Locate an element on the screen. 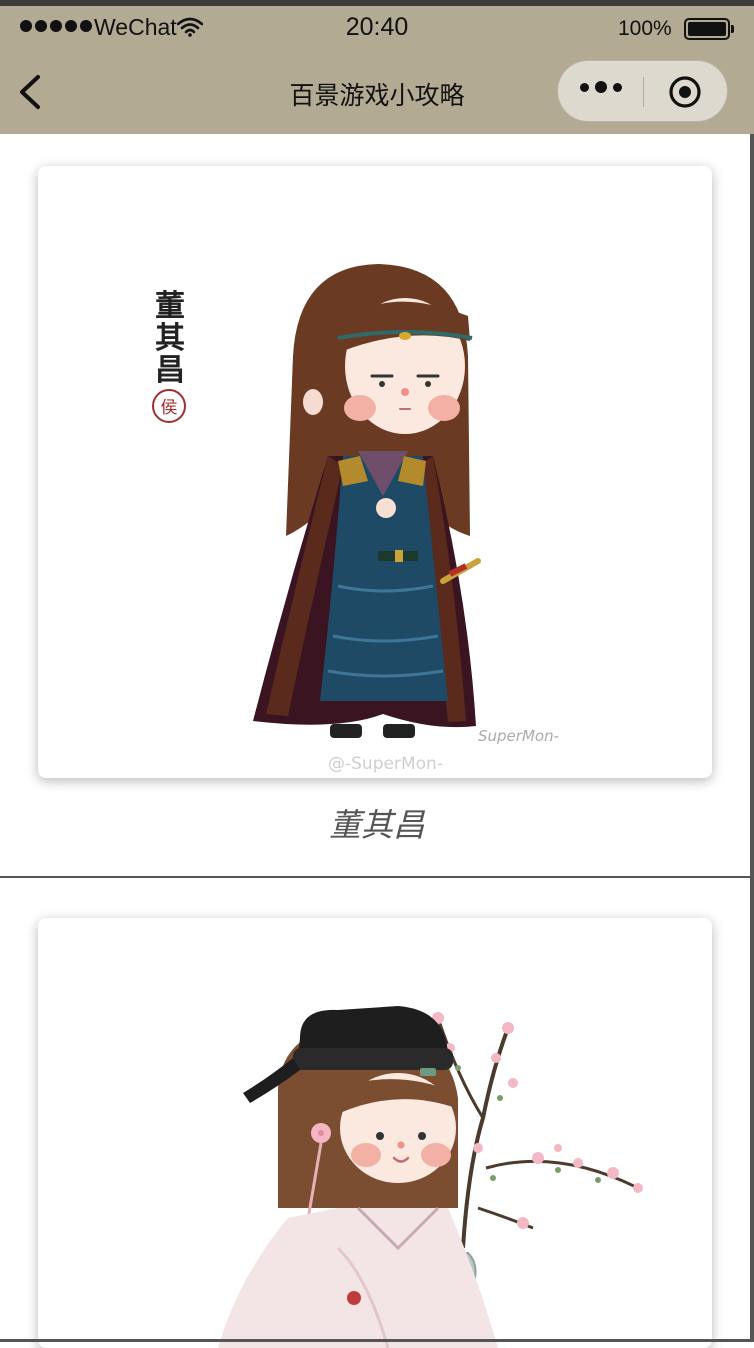 The height and width of the screenshot is (1348, 754). app-header: WeChat 20:40 100% 百景游戏小攻略 is located at coordinates (377, 70).